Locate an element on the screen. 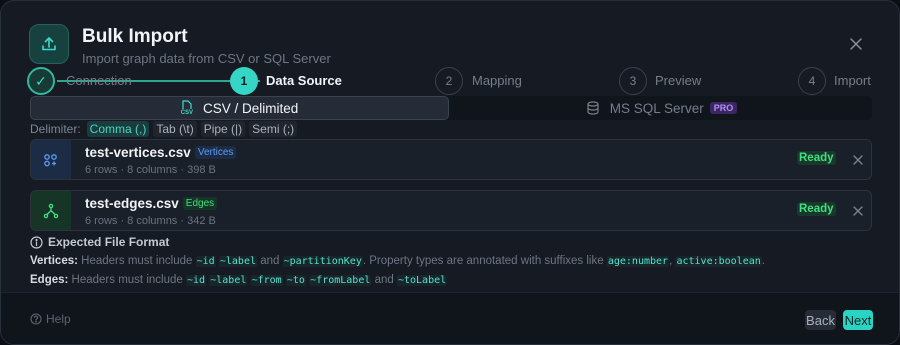 Image resolution: width=900 pixels, height=345 pixels. file-name: test-vertices.csv Vertices is located at coordinates (161, 152).